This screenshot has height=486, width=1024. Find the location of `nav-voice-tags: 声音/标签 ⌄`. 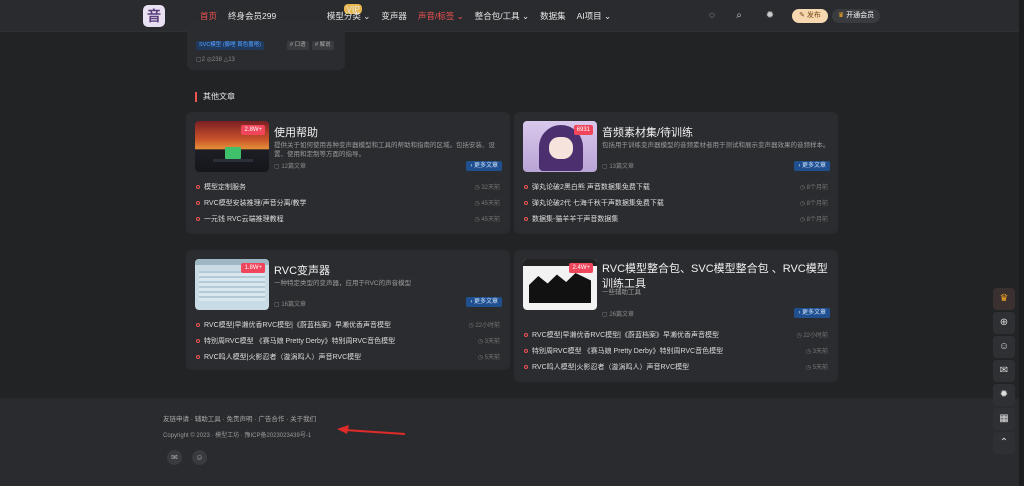

nav-voice-tags: 声音/标签 ⌄ is located at coordinates (441, 16).